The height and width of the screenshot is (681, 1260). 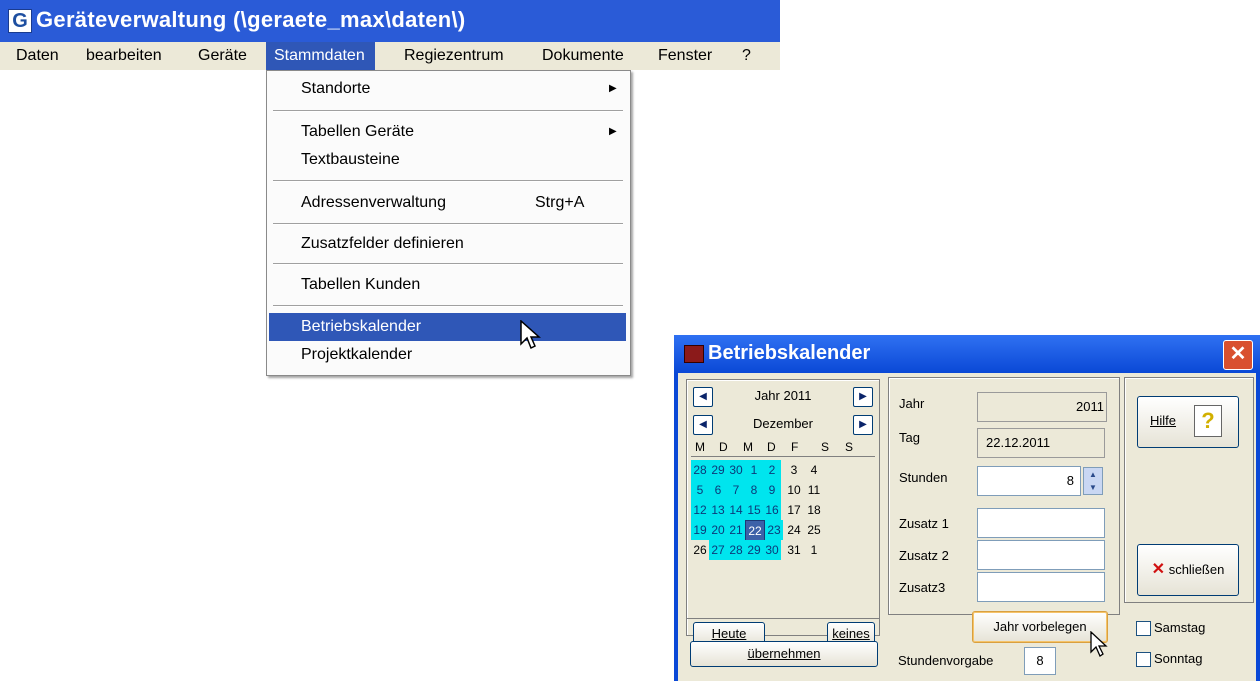 What do you see at coordinates (1238, 355) in the screenshot?
I see `close-icon: ✕` at bounding box center [1238, 355].